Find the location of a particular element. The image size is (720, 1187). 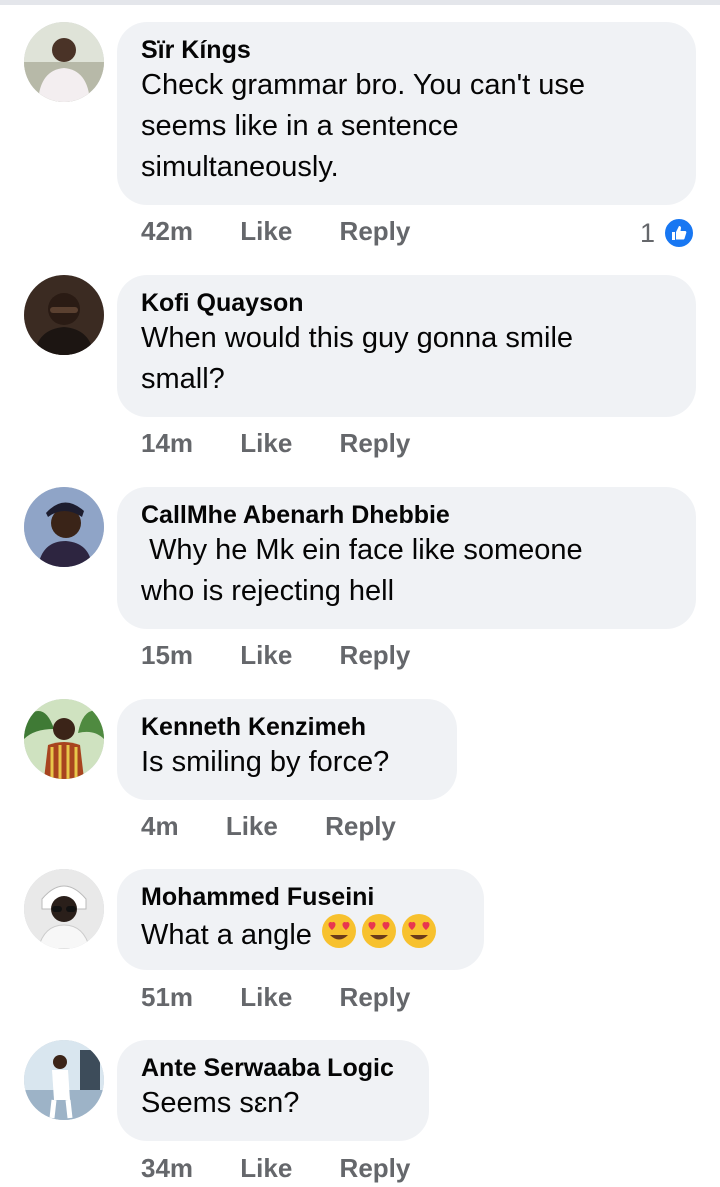

comment-bubble: Mohammed Fuseini What a angle is located at coordinates (300, 919).